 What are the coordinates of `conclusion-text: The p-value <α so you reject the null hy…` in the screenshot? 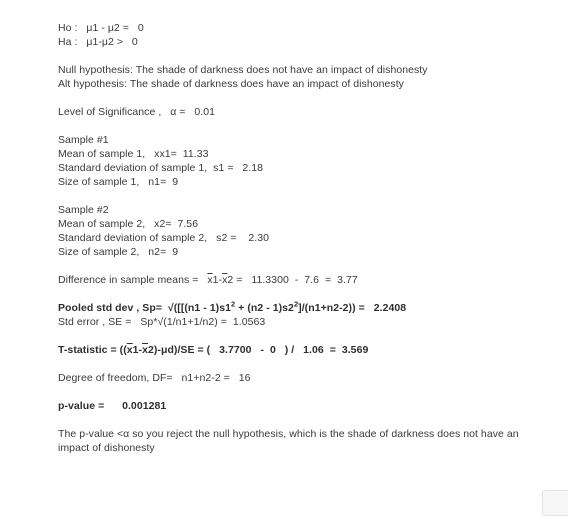 It's located at (288, 441).